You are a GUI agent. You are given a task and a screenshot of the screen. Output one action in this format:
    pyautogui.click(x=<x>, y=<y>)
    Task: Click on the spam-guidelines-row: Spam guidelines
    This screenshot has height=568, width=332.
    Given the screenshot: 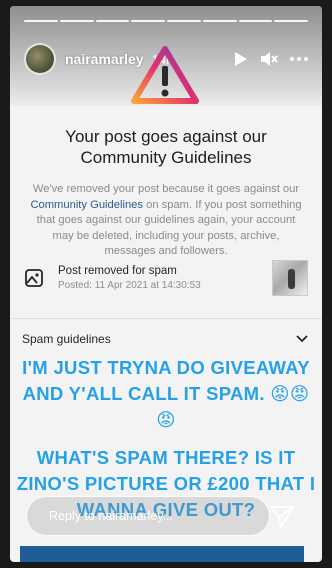 What is the action you would take?
    pyautogui.click(x=165, y=339)
    